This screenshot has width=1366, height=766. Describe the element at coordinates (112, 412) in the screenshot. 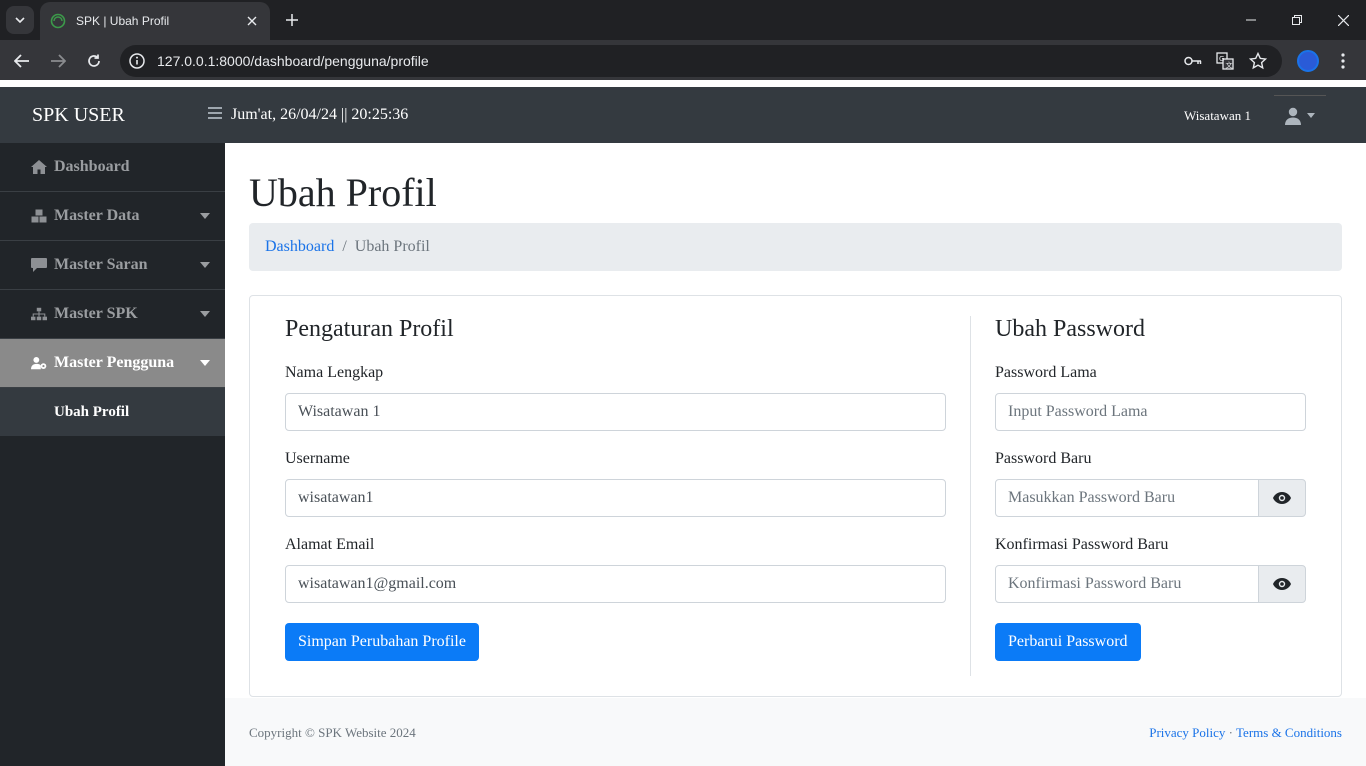

I see `sidebar-subitem-ubah-profil: Ubah Profil` at that location.